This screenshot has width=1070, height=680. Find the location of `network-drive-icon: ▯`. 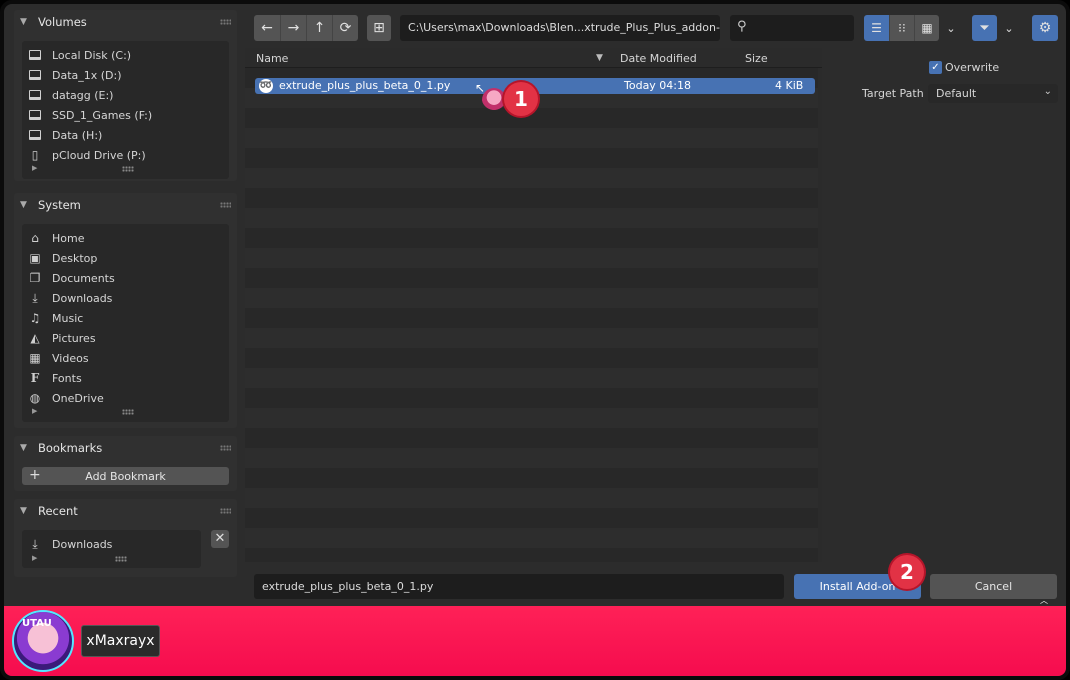

network-drive-icon: ▯ is located at coordinates (35, 155).